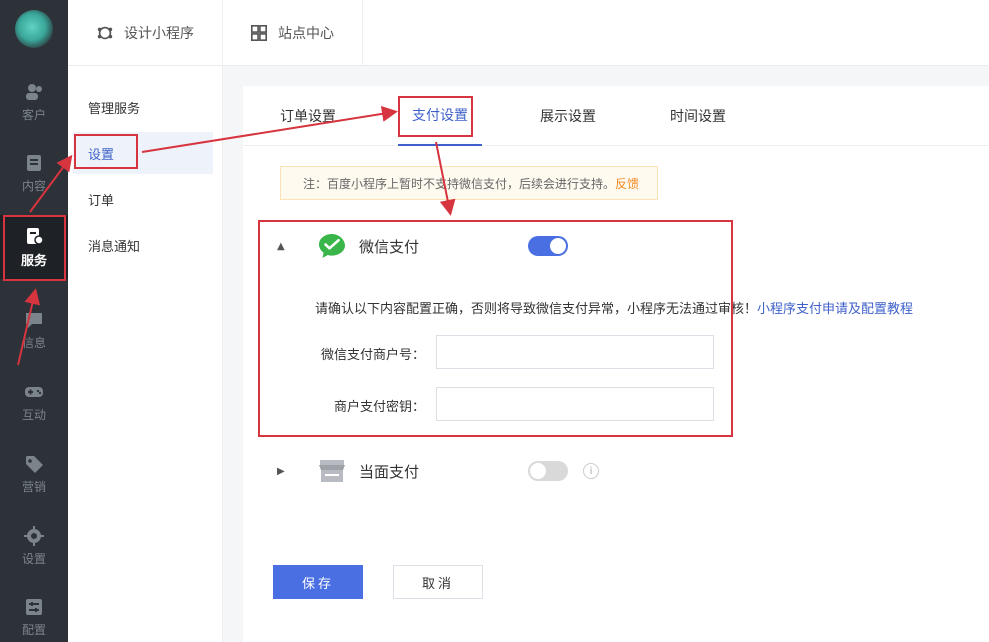 The width and height of the screenshot is (989, 642). I want to click on merchant-key-label: 商户支付密钥：, so click(379, 407).